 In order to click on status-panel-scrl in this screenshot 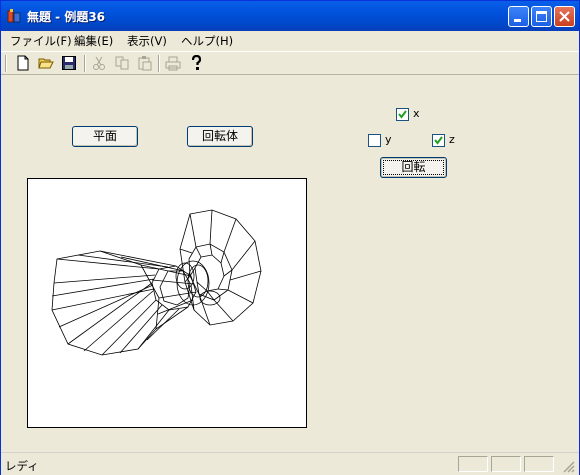, I will do `click(539, 464)`.